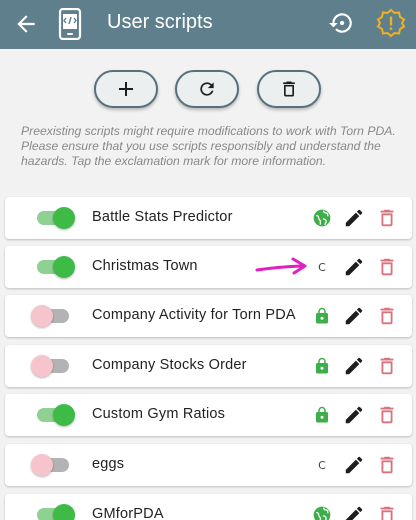 Image resolution: width=416 pixels, height=520 pixels. Describe the element at coordinates (208, 465) in the screenshot. I see `script-row: eggs C` at that location.